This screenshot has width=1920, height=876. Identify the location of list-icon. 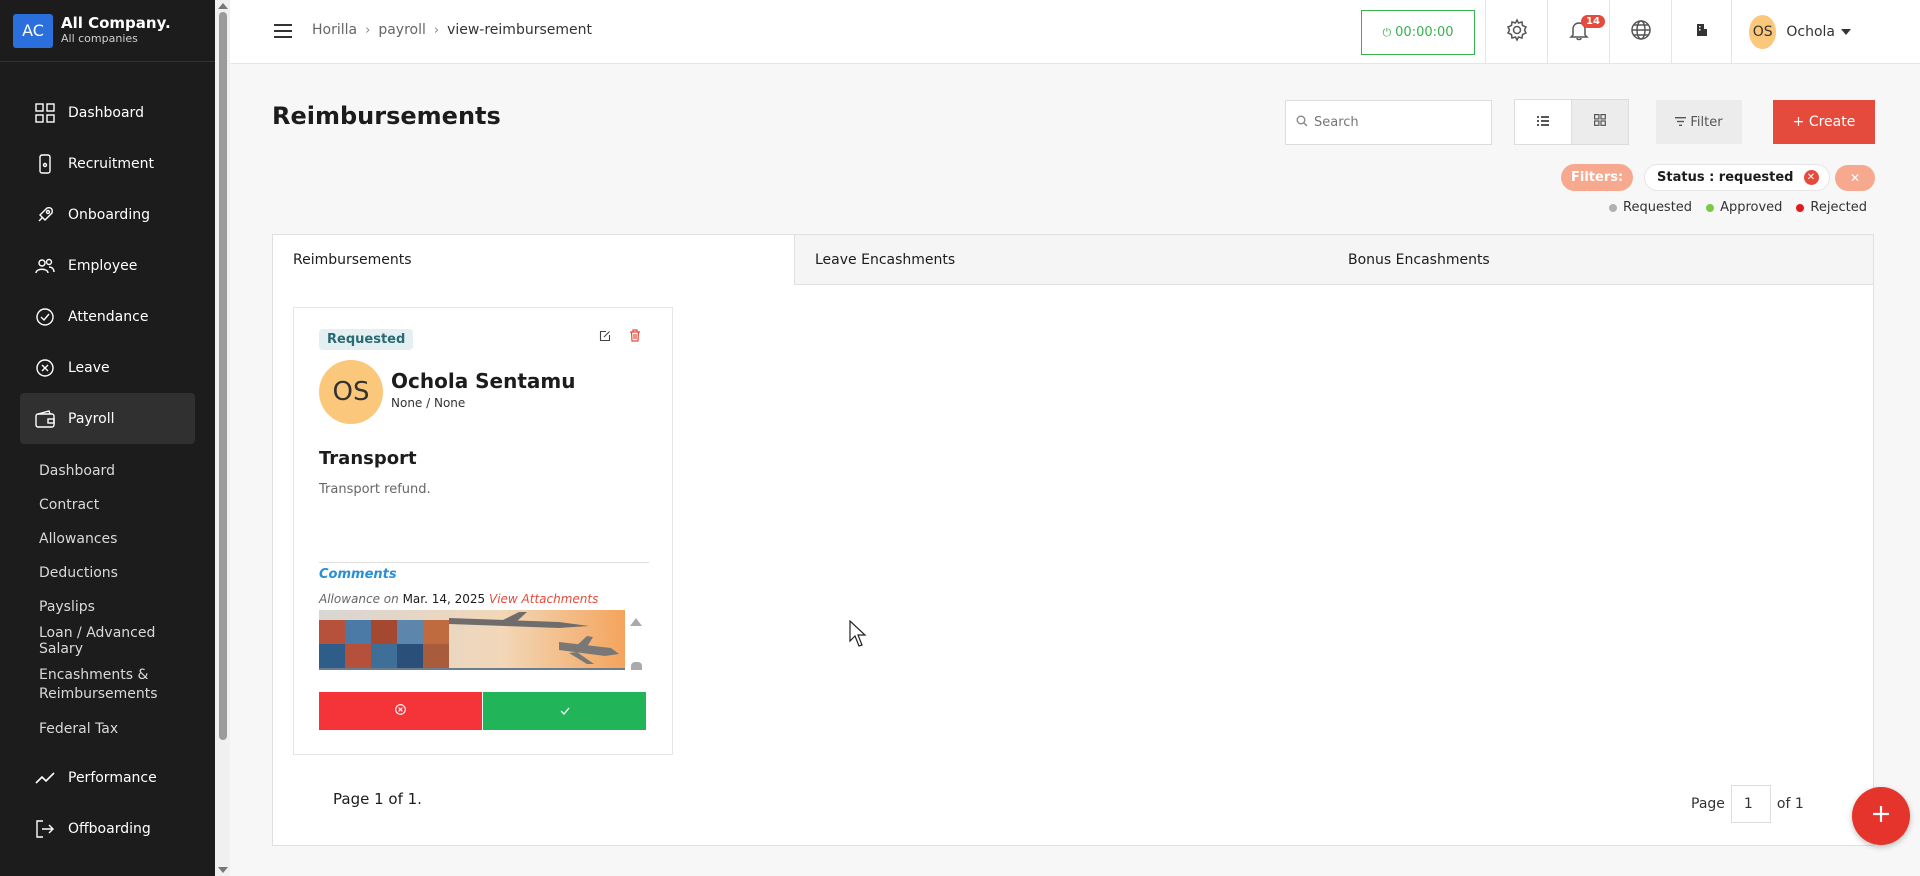
(1543, 122).